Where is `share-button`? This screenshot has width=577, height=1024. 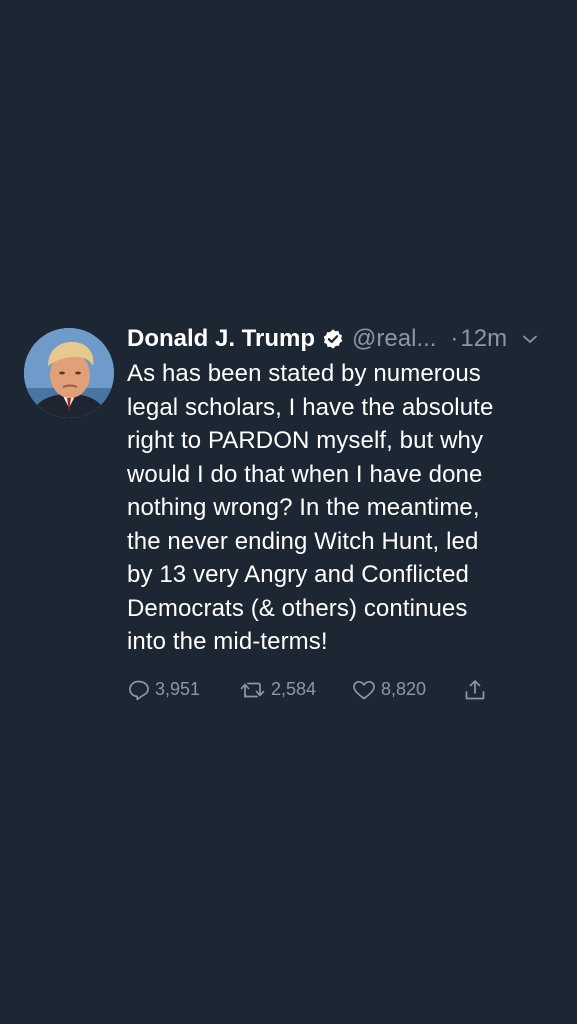
share-button is located at coordinates (475, 690).